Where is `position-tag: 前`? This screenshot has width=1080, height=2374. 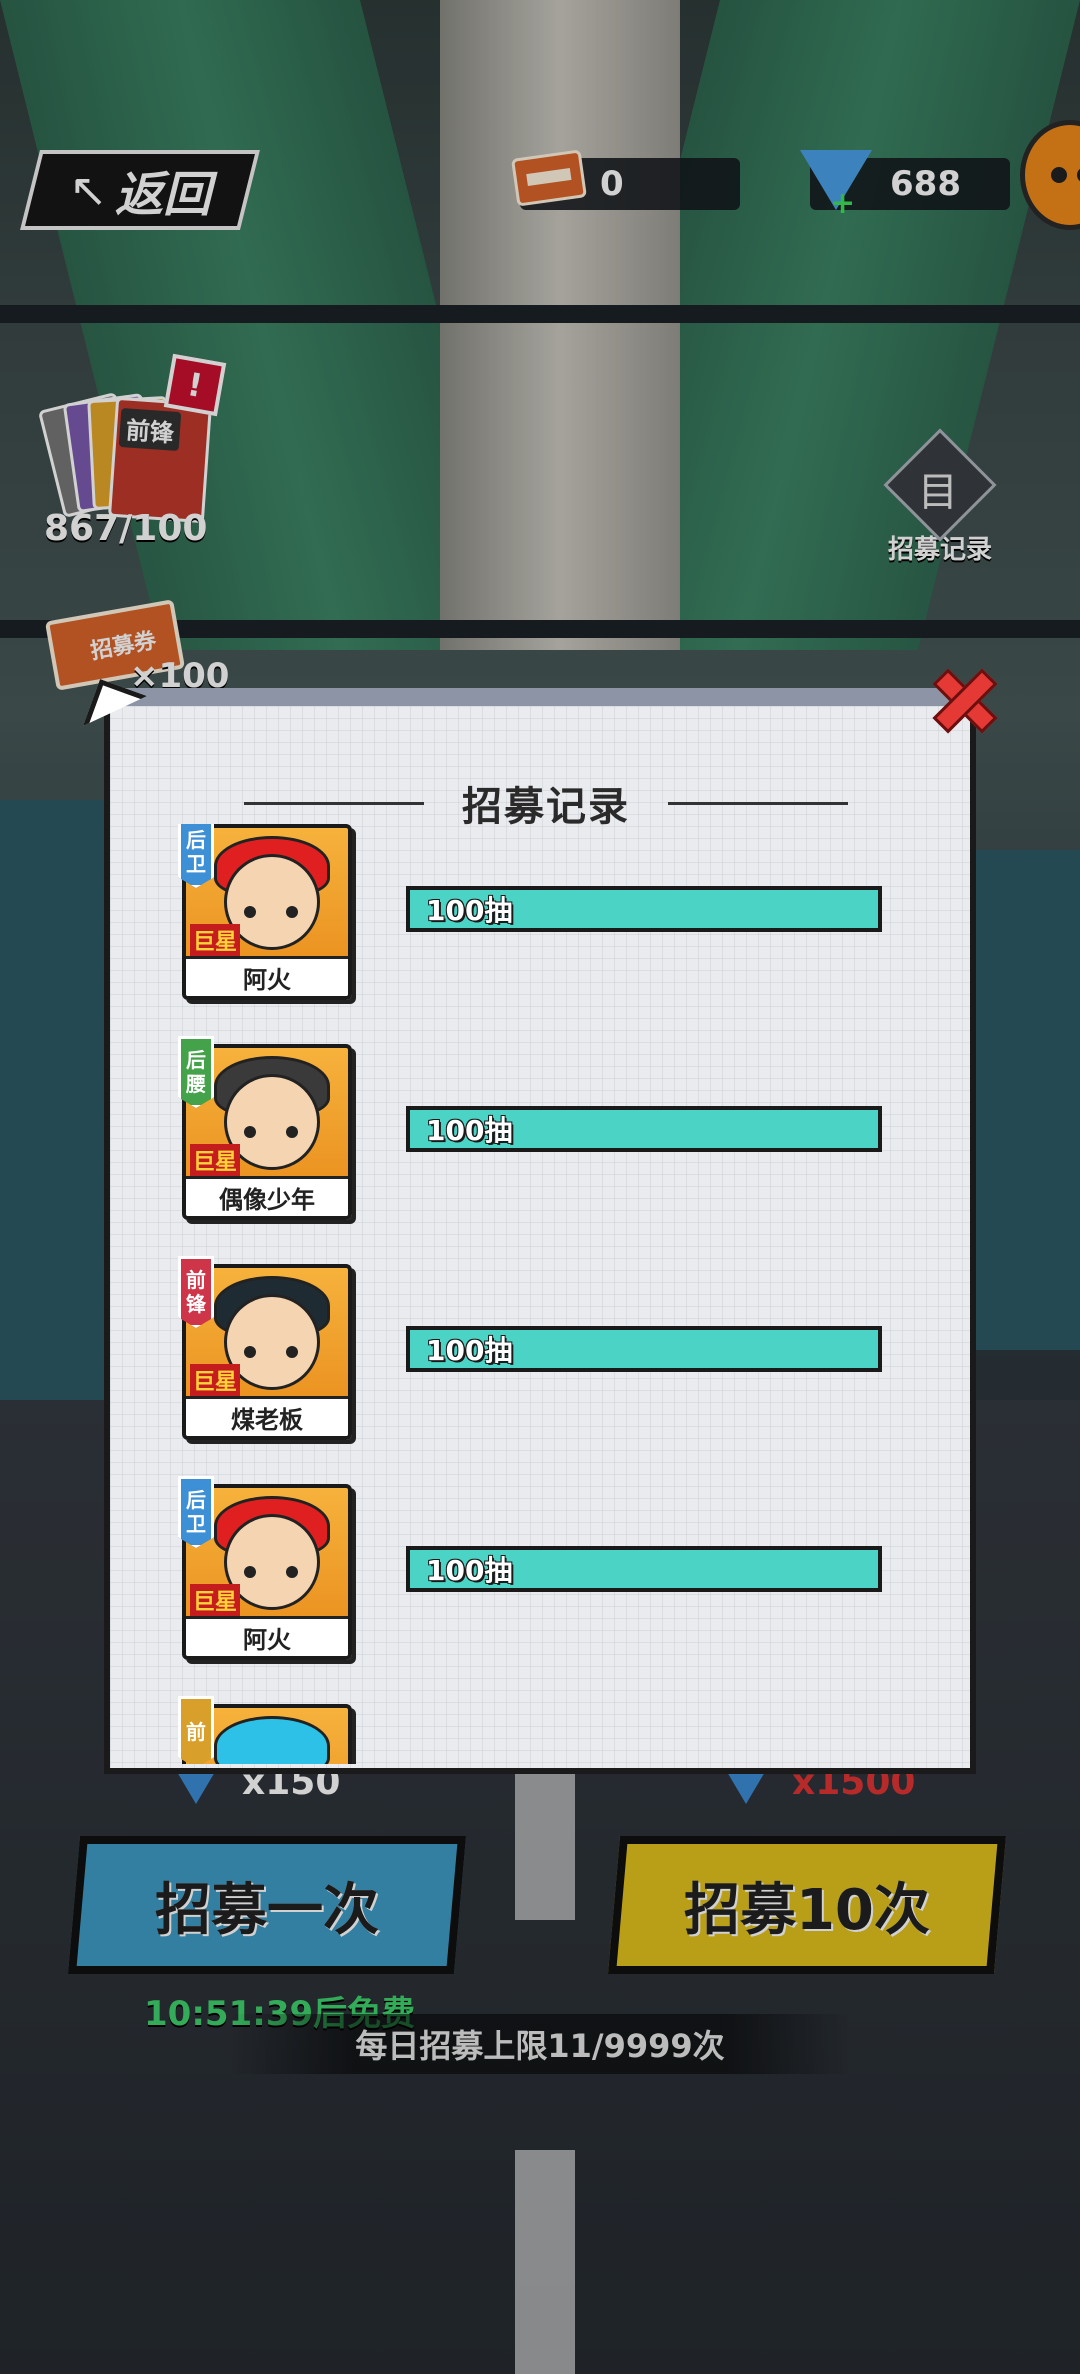 position-tag: 前 is located at coordinates (196, 1730).